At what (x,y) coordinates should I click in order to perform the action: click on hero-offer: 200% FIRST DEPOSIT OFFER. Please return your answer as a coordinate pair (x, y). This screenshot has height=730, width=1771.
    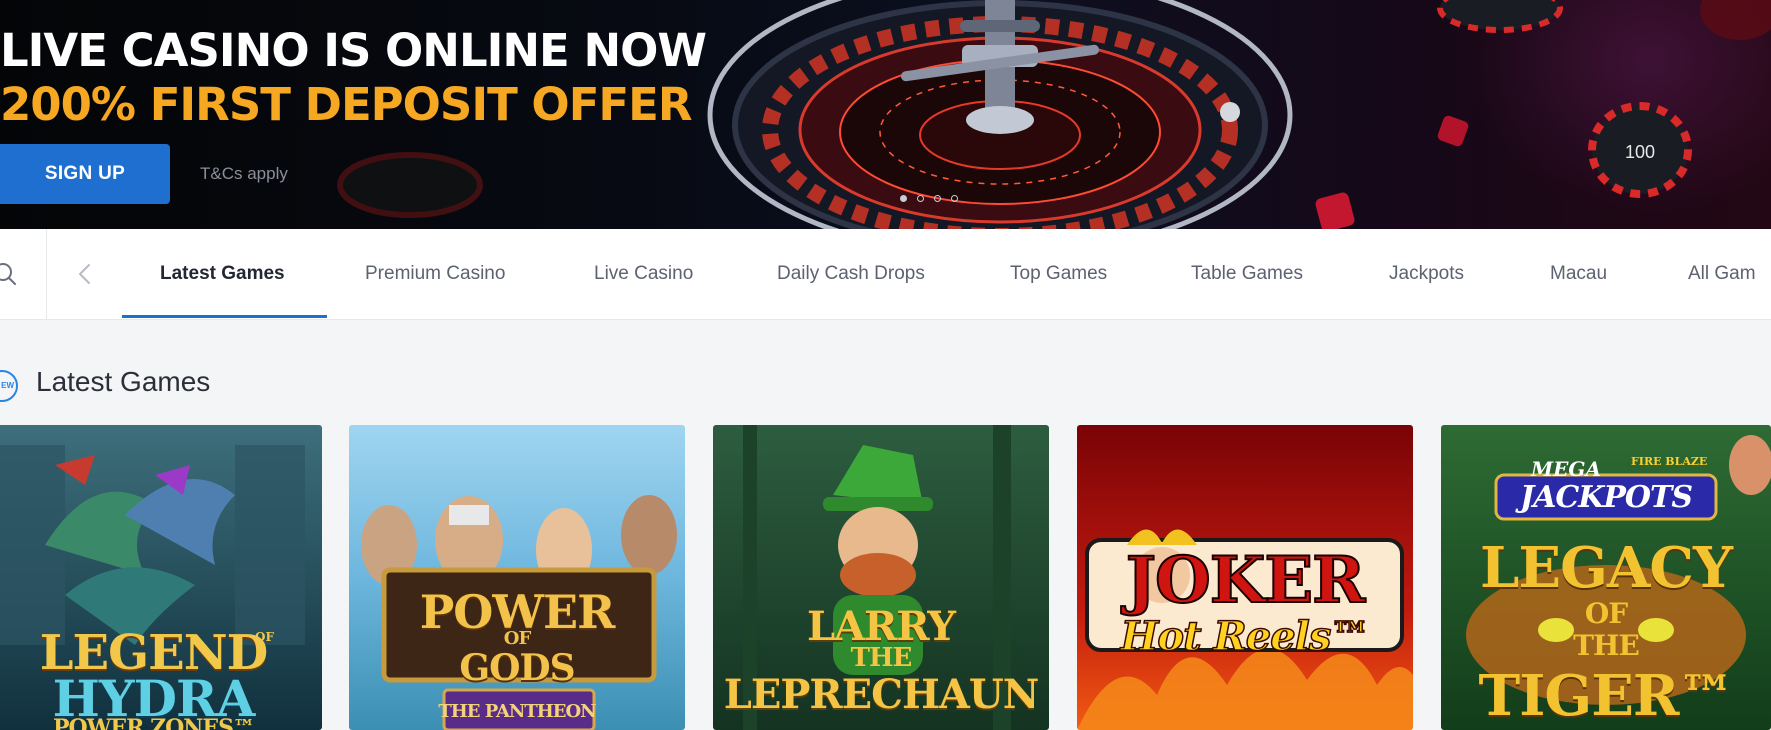
    Looking at the image, I should click on (346, 104).